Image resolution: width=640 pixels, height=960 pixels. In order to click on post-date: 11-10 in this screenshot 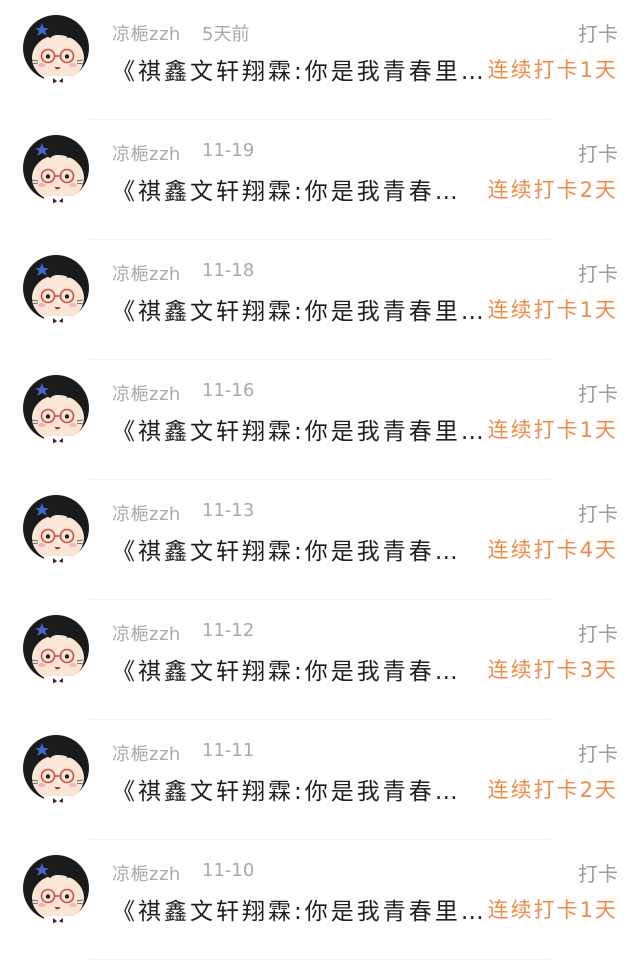, I will do `click(228, 870)`.